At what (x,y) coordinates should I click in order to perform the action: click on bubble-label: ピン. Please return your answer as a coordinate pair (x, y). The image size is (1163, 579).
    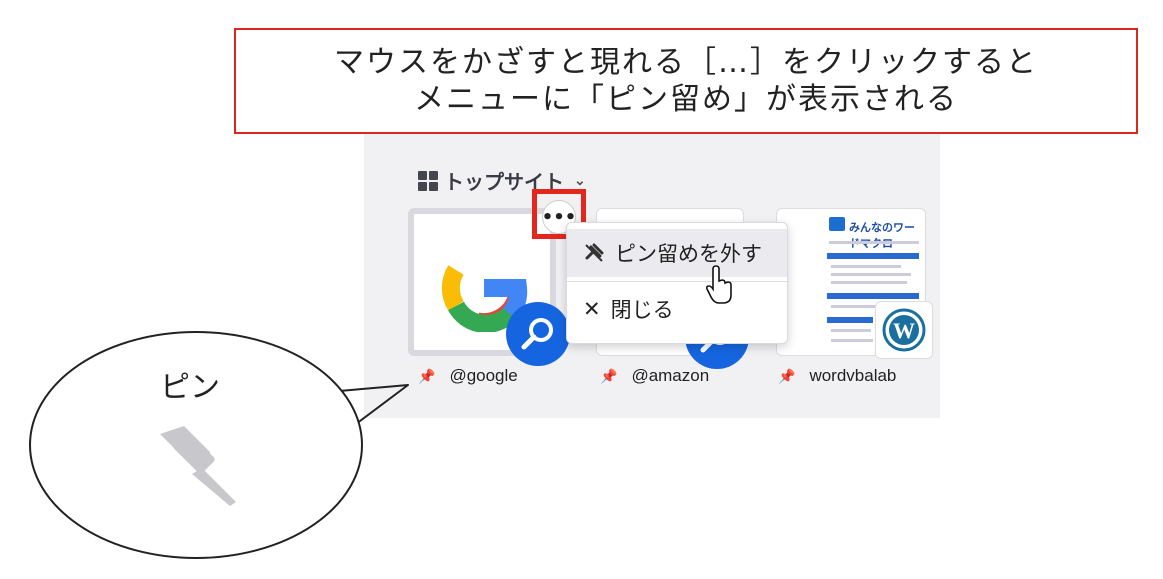
    Looking at the image, I should click on (190, 387).